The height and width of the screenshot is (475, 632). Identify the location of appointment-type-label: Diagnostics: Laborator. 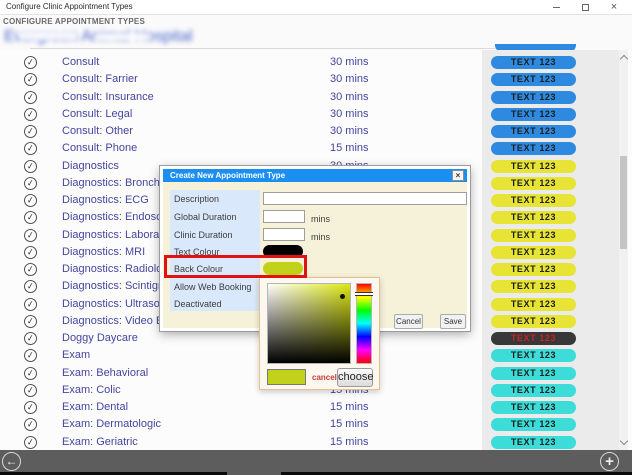
(117, 234).